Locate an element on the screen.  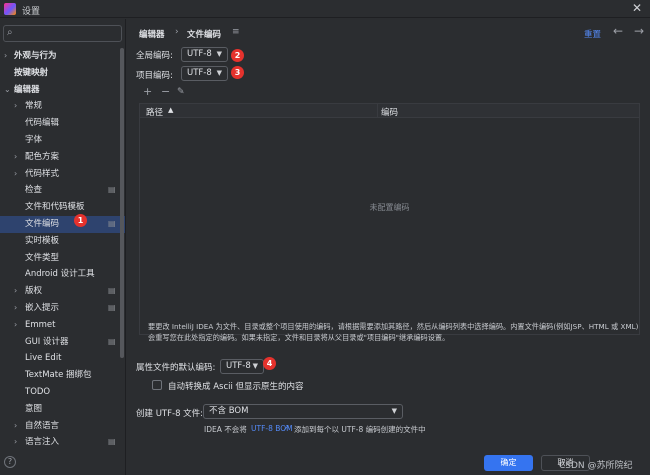
sidebar-item-label: 代码编辑 is located at coordinates (42, 123).